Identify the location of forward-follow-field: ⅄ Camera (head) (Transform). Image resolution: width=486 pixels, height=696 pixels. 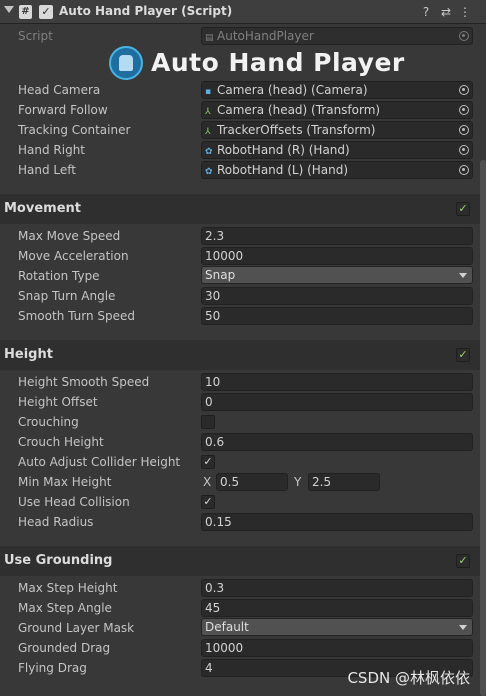
(337, 110).